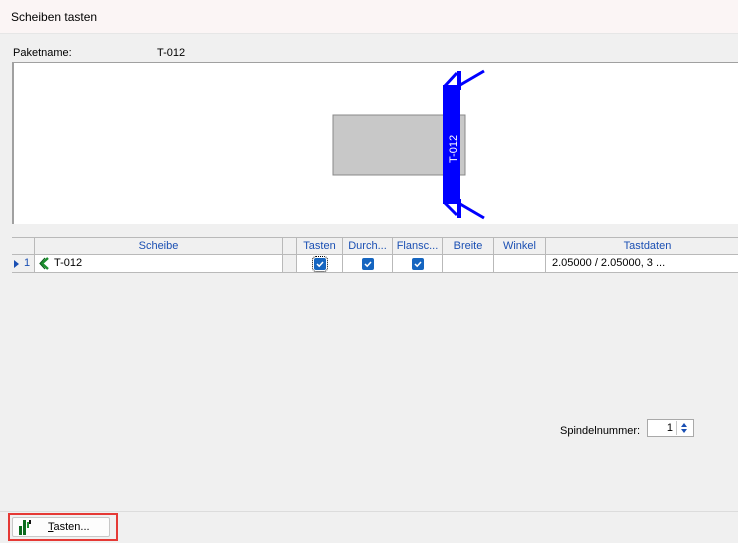 Image resolution: width=738 pixels, height=543 pixels. I want to click on spindle-number-label: Spindelnummer:, so click(600, 431).